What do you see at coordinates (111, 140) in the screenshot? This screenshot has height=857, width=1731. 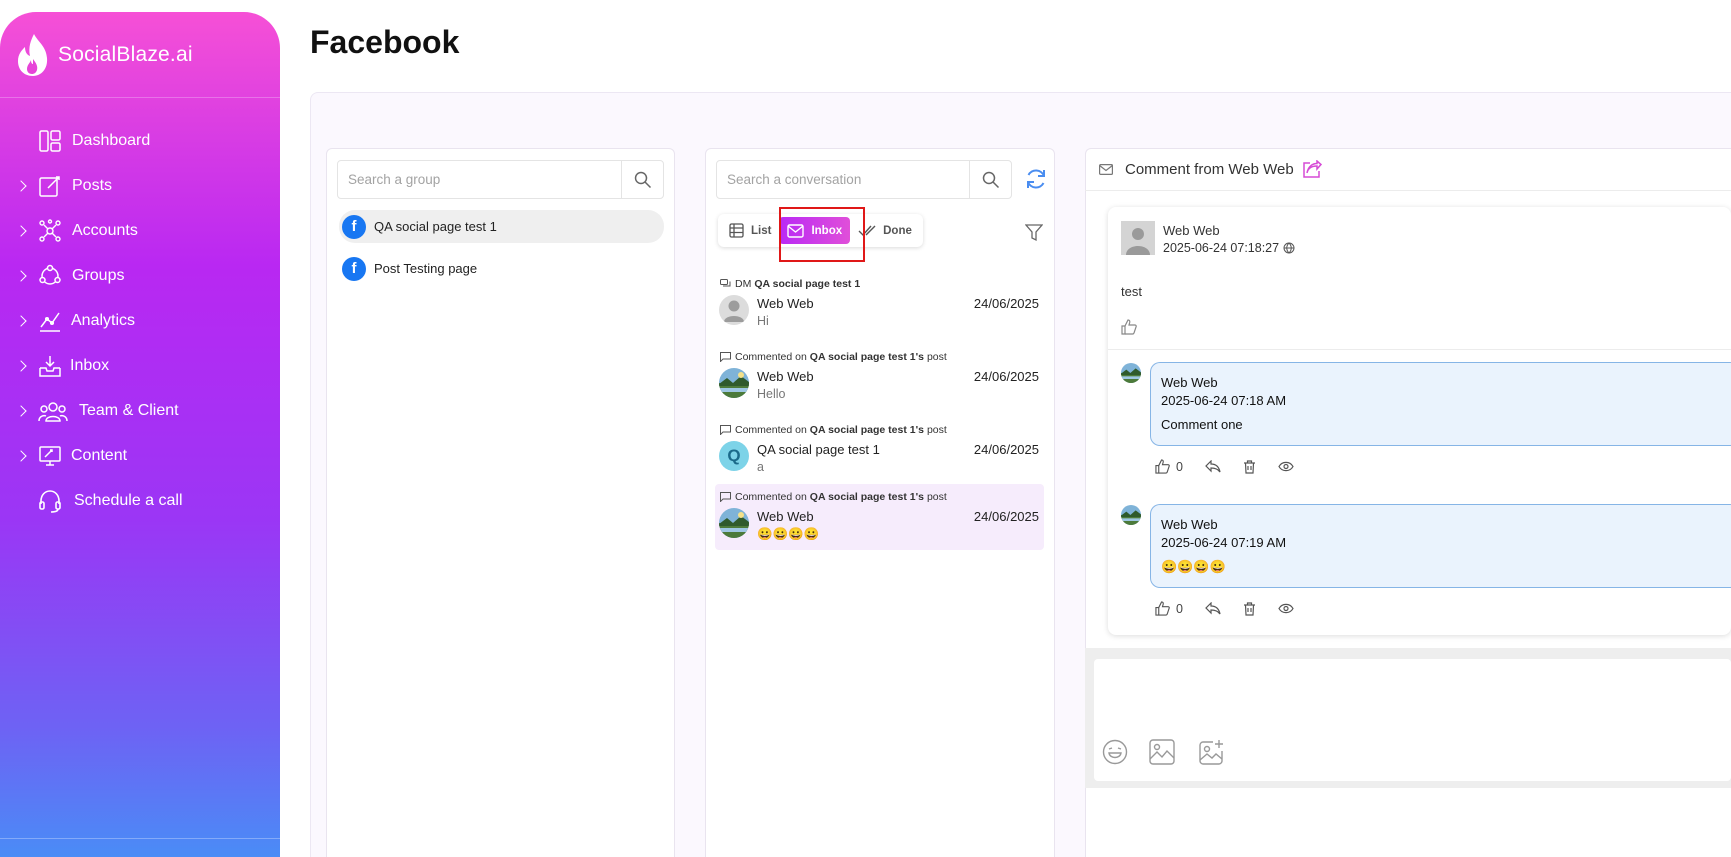 I see `sidebar-item-label: Dashboard` at bounding box center [111, 140].